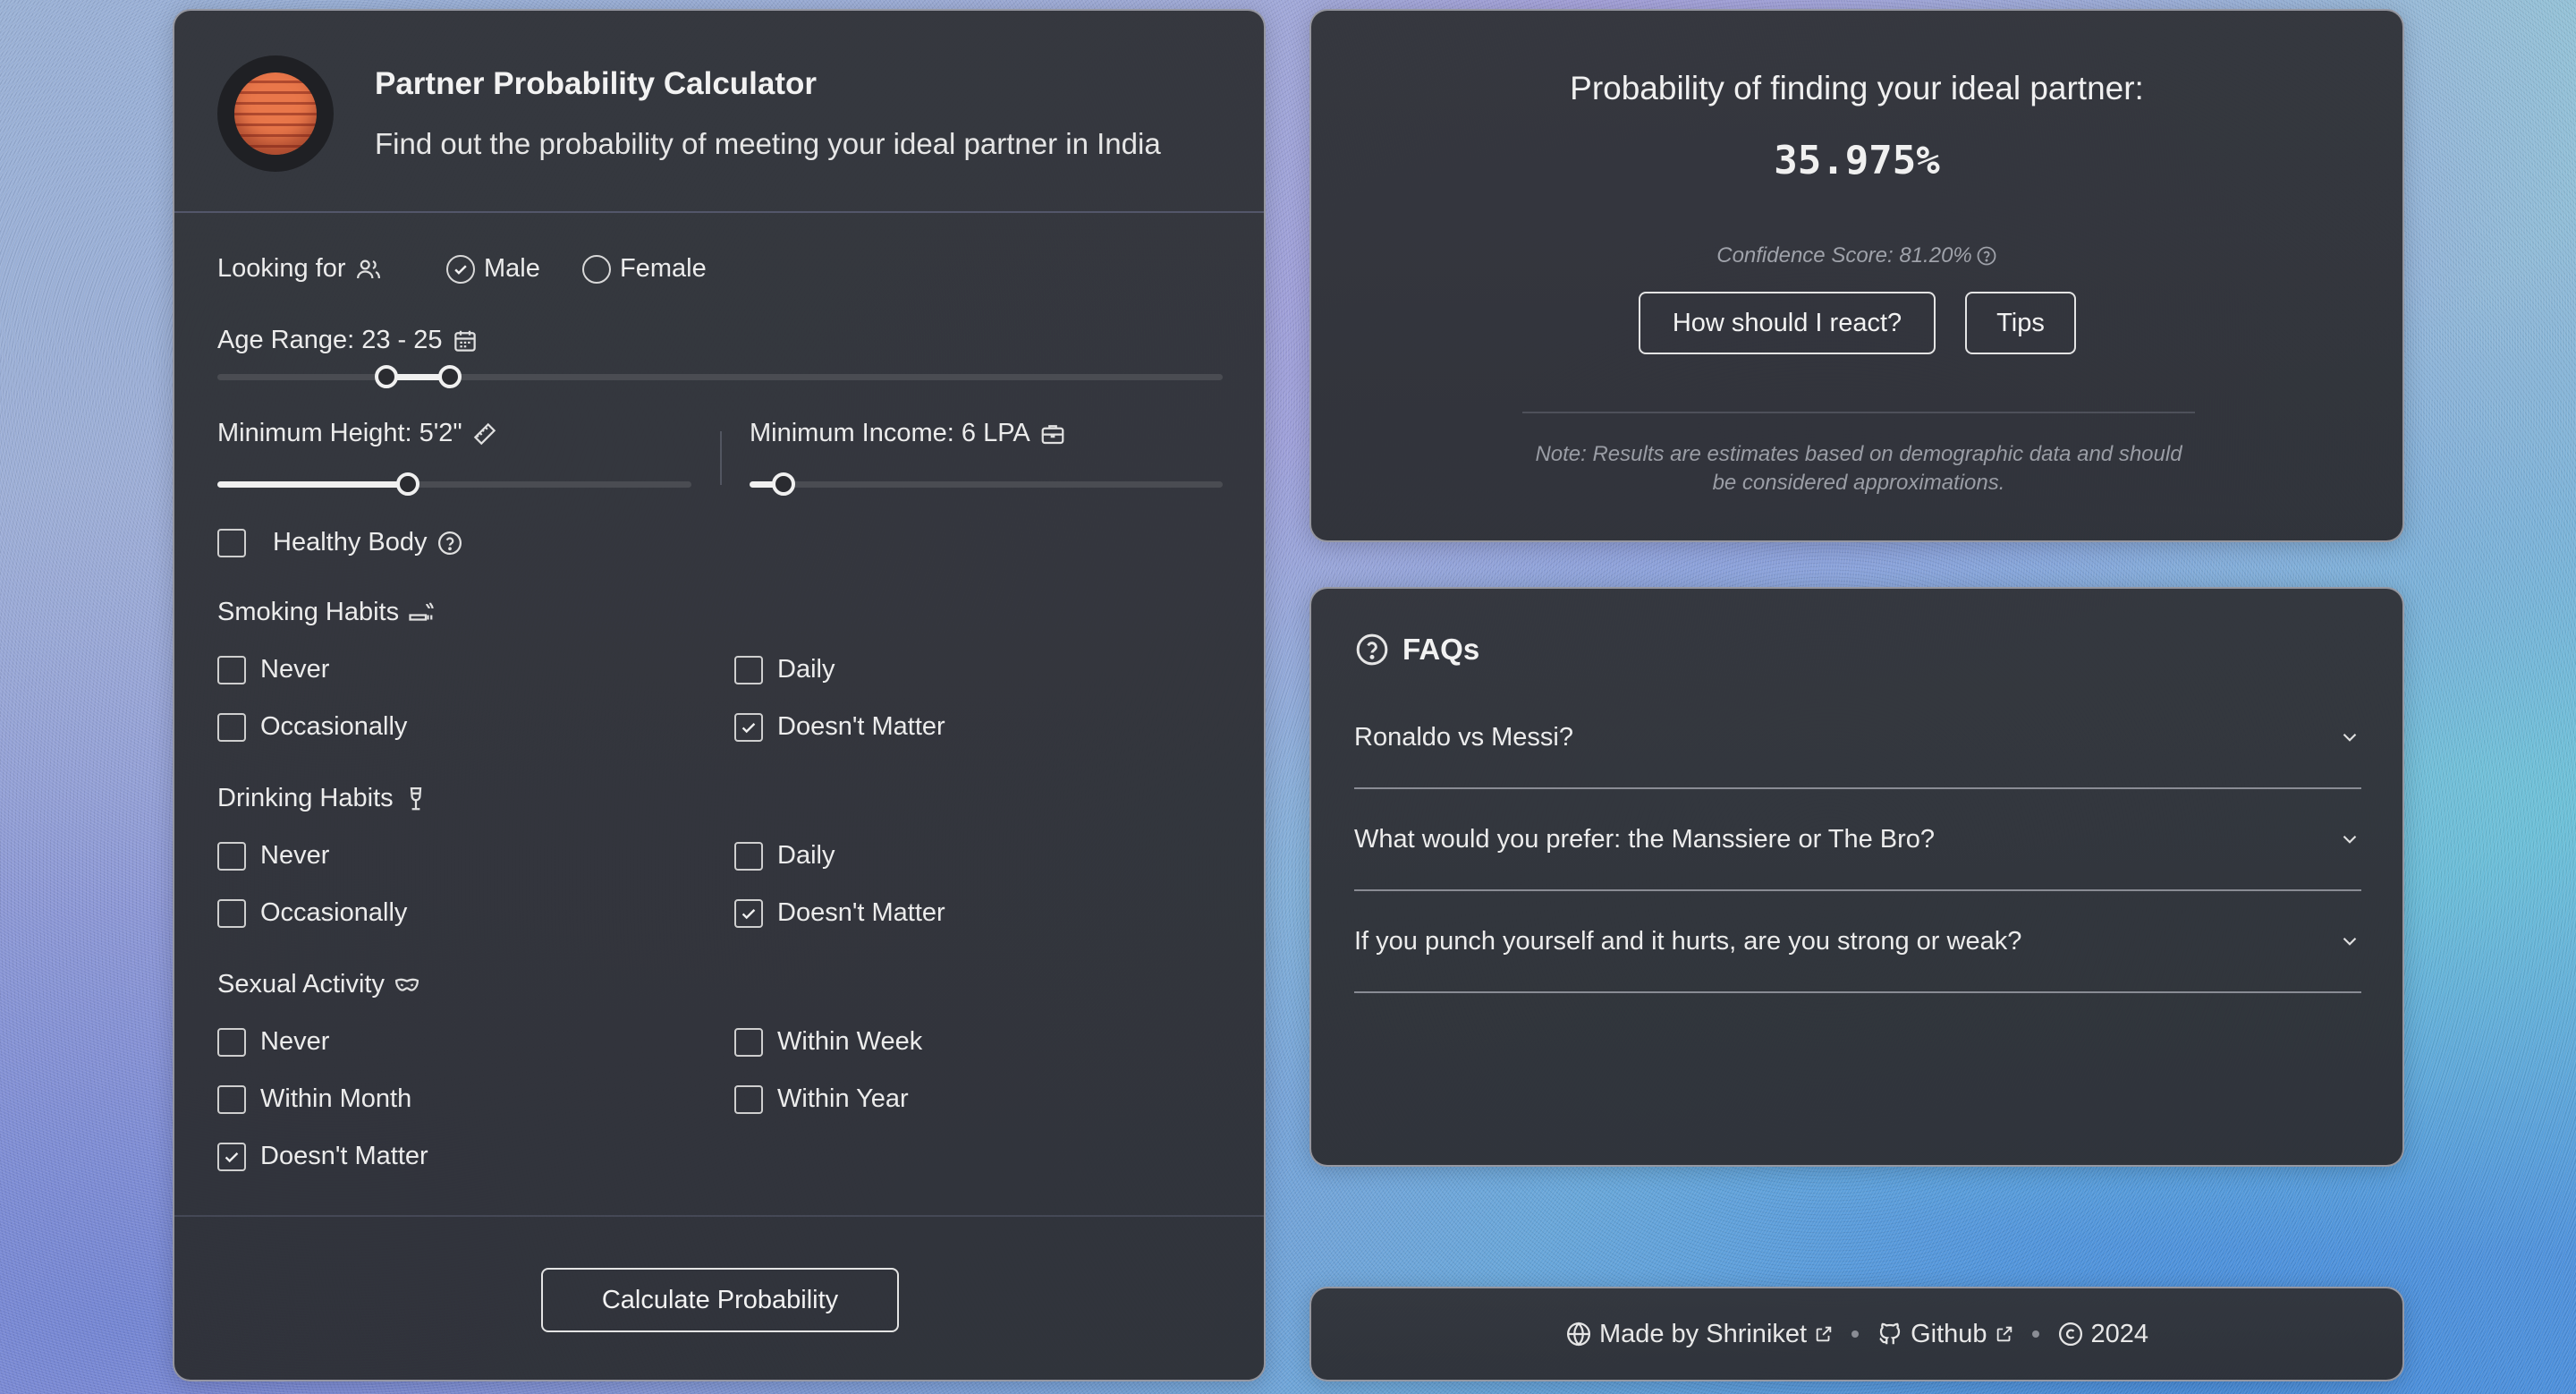  Describe the element at coordinates (596, 83) in the screenshot. I see `page-title: Partner Probability Calculator` at that location.